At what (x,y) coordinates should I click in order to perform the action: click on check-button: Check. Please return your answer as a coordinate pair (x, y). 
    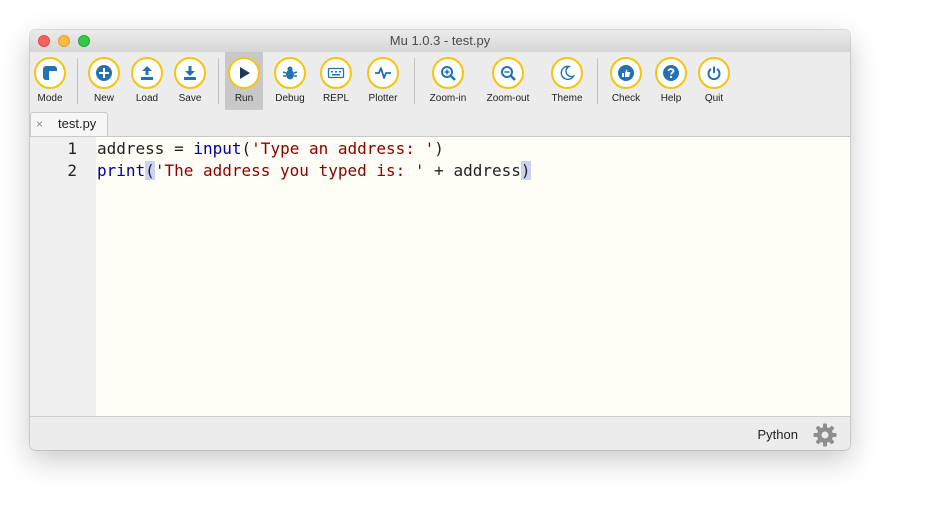
    Looking at the image, I should click on (626, 81).